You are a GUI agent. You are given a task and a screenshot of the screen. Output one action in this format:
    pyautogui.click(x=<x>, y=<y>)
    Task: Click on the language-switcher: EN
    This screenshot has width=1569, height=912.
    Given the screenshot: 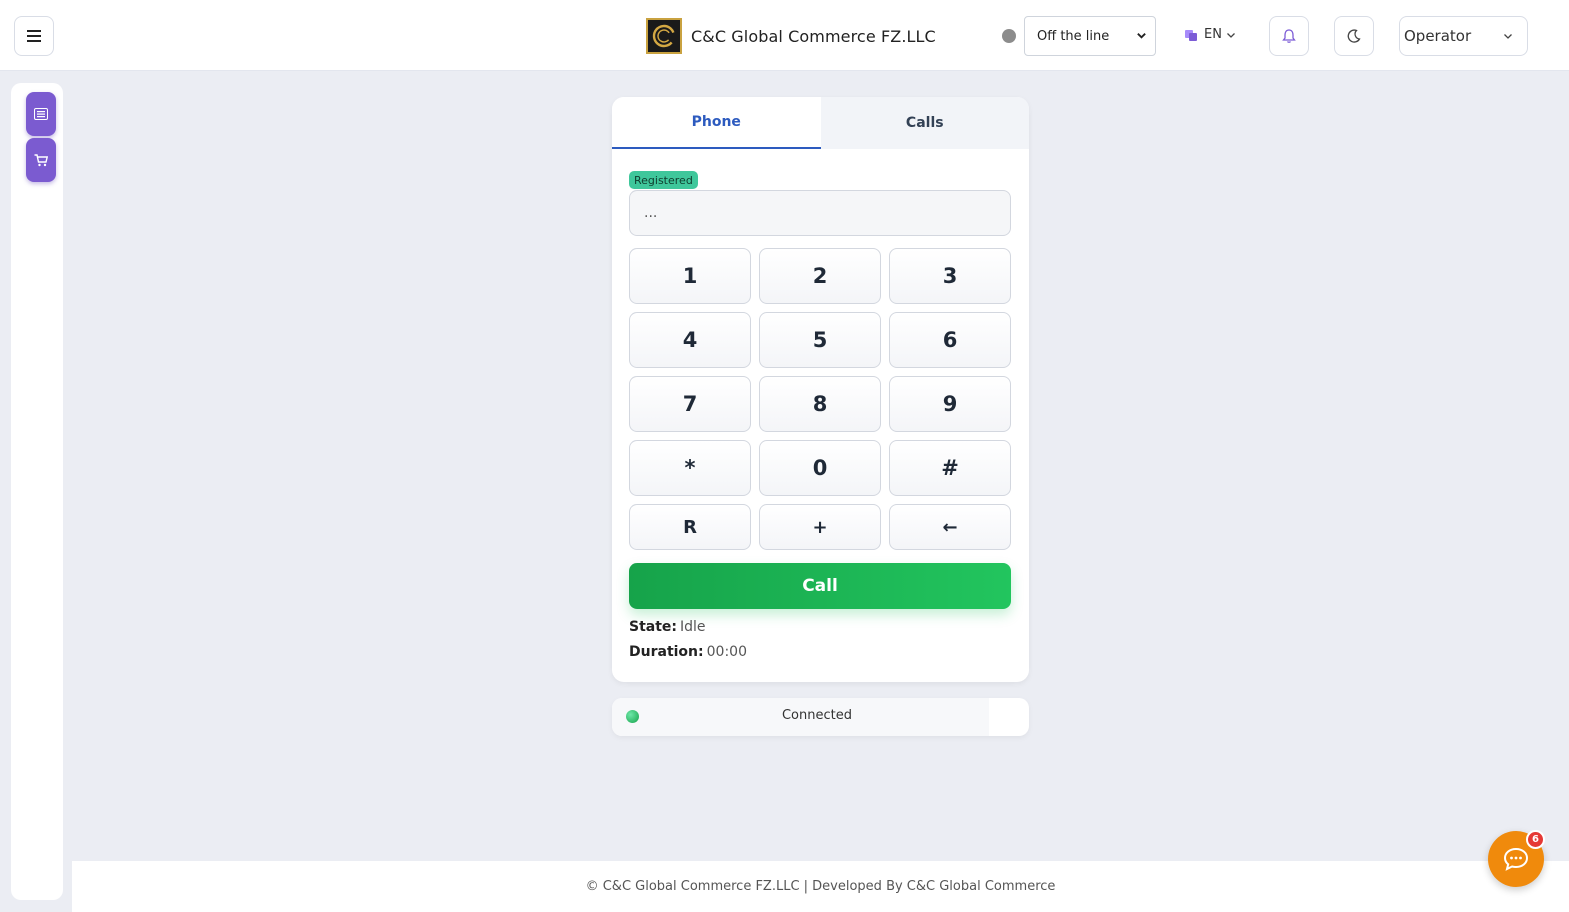 What is the action you would take?
    pyautogui.click(x=1210, y=34)
    